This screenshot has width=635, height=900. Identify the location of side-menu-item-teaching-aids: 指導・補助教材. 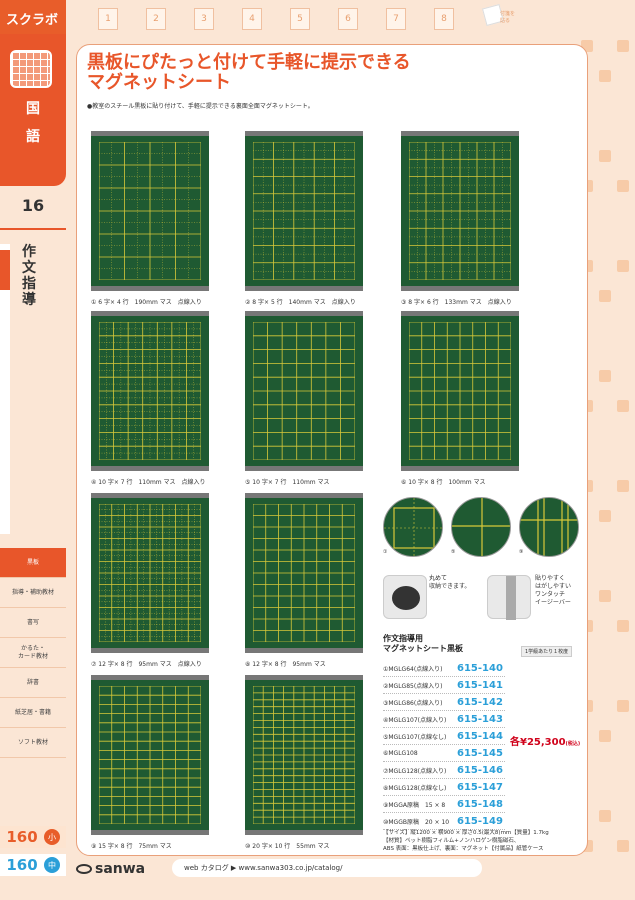
(33, 593).